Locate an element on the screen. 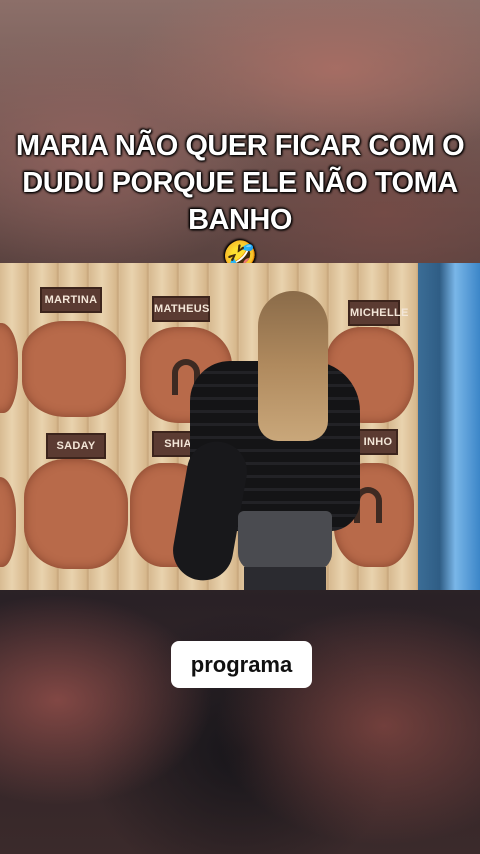 This screenshot has height=854, width=480. blue-door is located at coordinates (449, 426).